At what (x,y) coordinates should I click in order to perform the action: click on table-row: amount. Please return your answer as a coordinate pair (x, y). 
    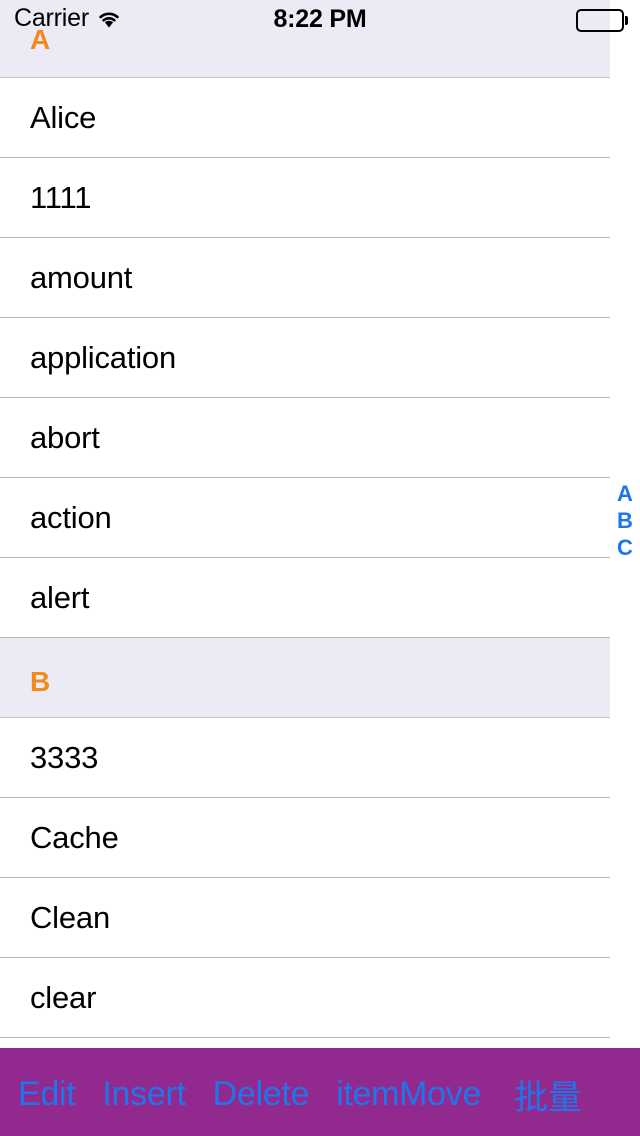
    Looking at the image, I should click on (320, 278).